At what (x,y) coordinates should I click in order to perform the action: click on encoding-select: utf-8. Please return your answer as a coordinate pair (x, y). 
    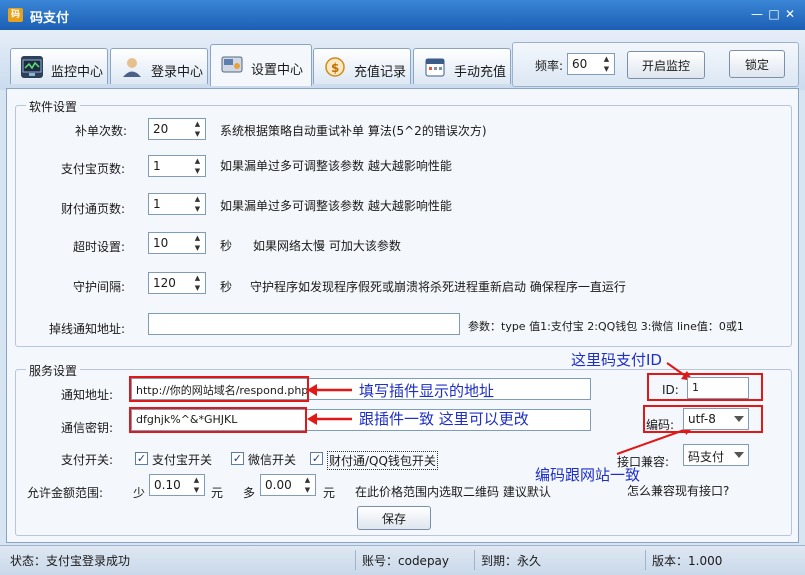
    Looking at the image, I should click on (716, 419).